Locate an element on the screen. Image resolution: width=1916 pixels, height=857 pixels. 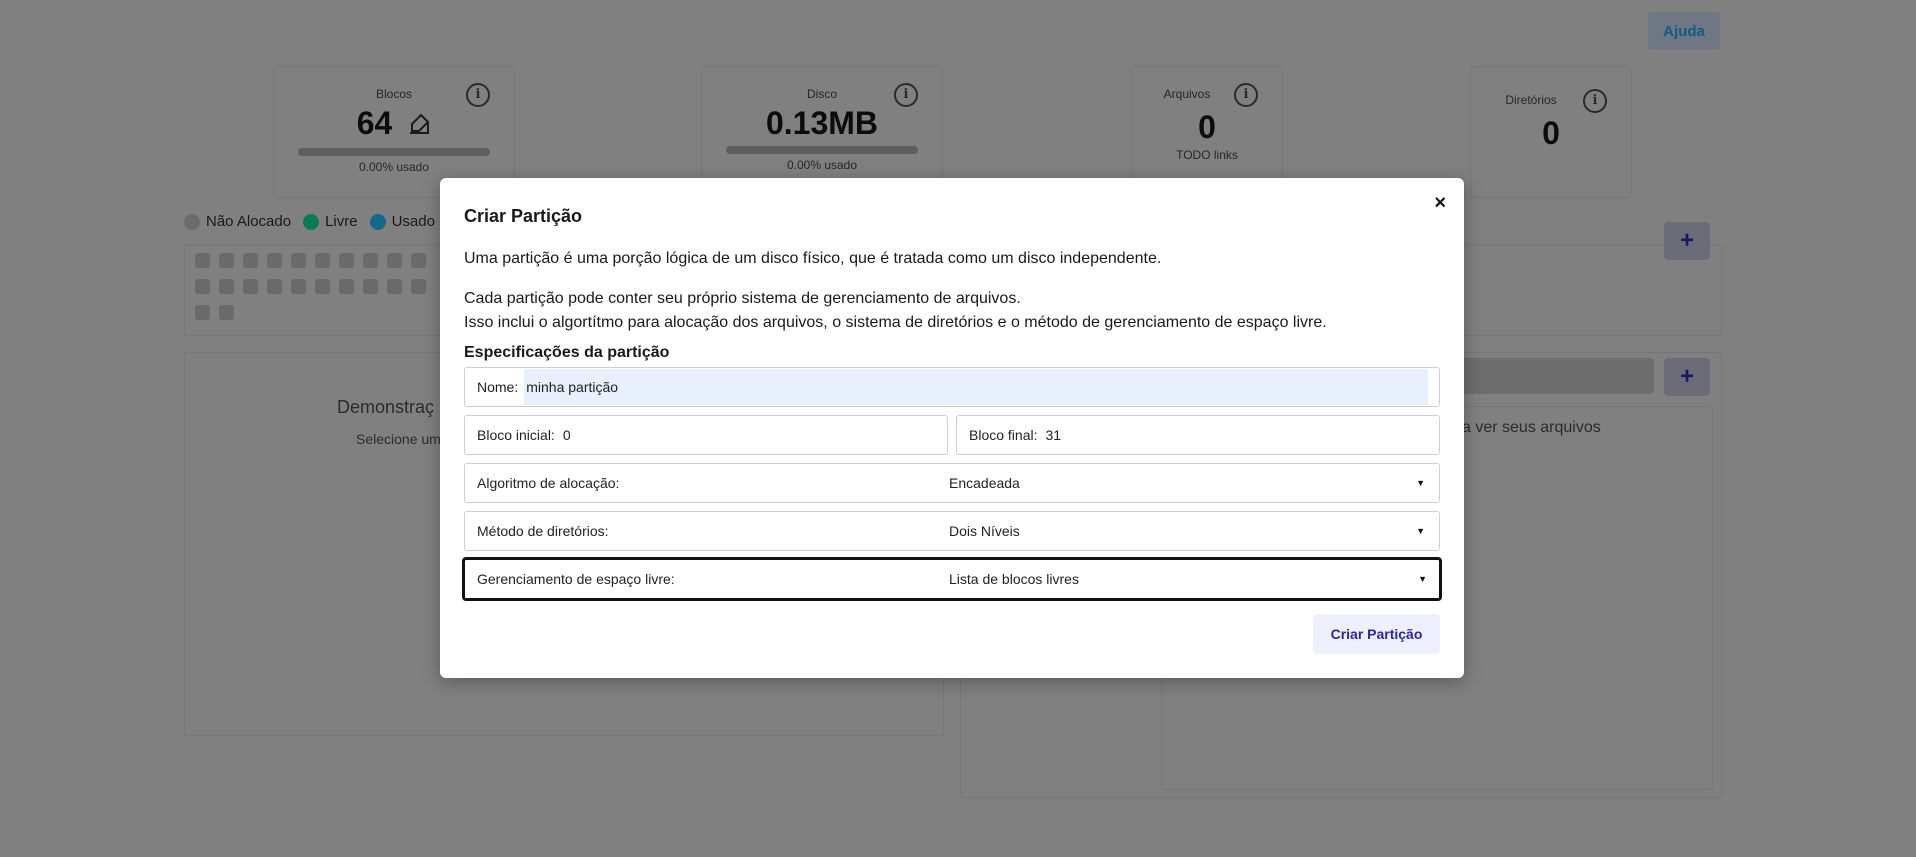
field-label: Bloco inicial: is located at coordinates (516, 435).